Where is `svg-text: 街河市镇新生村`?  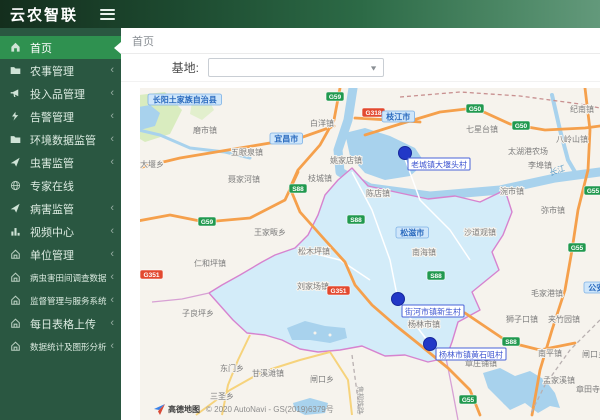 svg-text: 街河市镇新生村 is located at coordinates (433, 312).